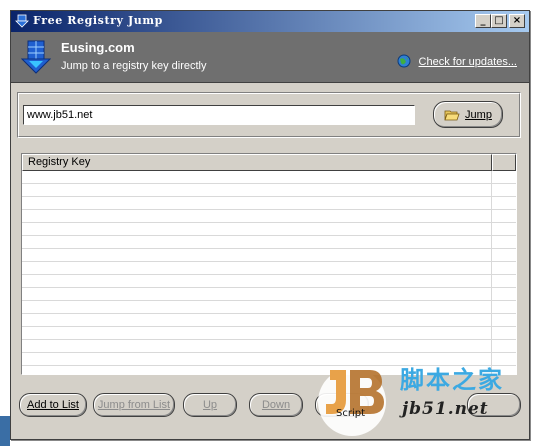 The width and height of the screenshot is (540, 446). I want to click on maximize-button: □, so click(499, 21).